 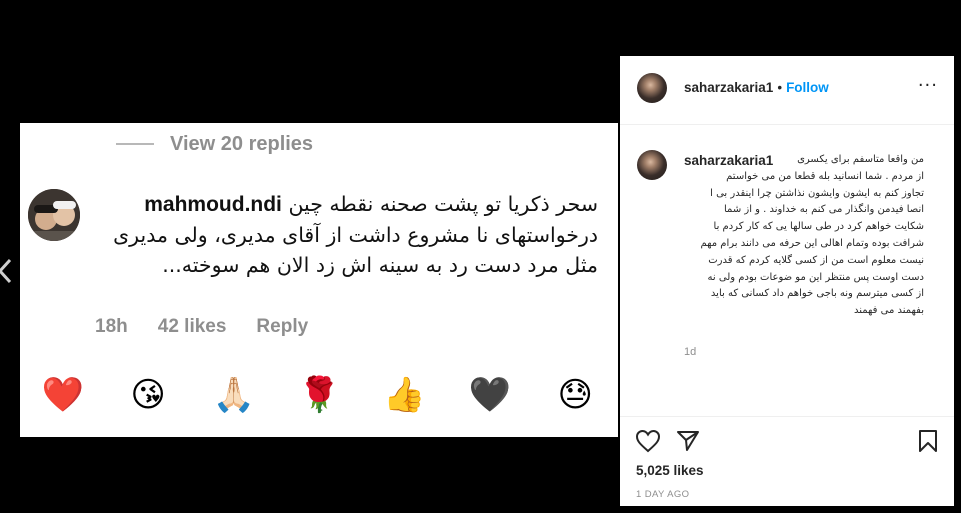 What do you see at coordinates (148, 395) in the screenshot?
I see `reaction-kiss-icon: 😘` at bounding box center [148, 395].